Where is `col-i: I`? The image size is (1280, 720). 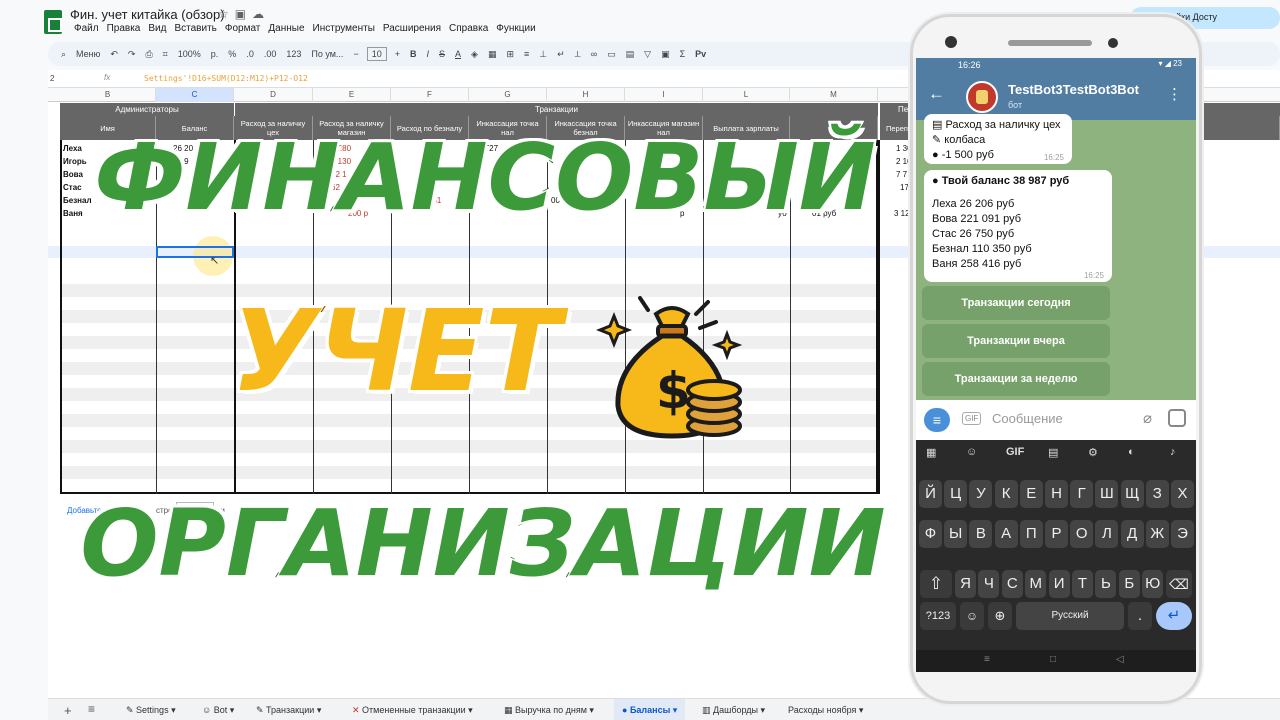
col-i: I is located at coordinates (664, 95).